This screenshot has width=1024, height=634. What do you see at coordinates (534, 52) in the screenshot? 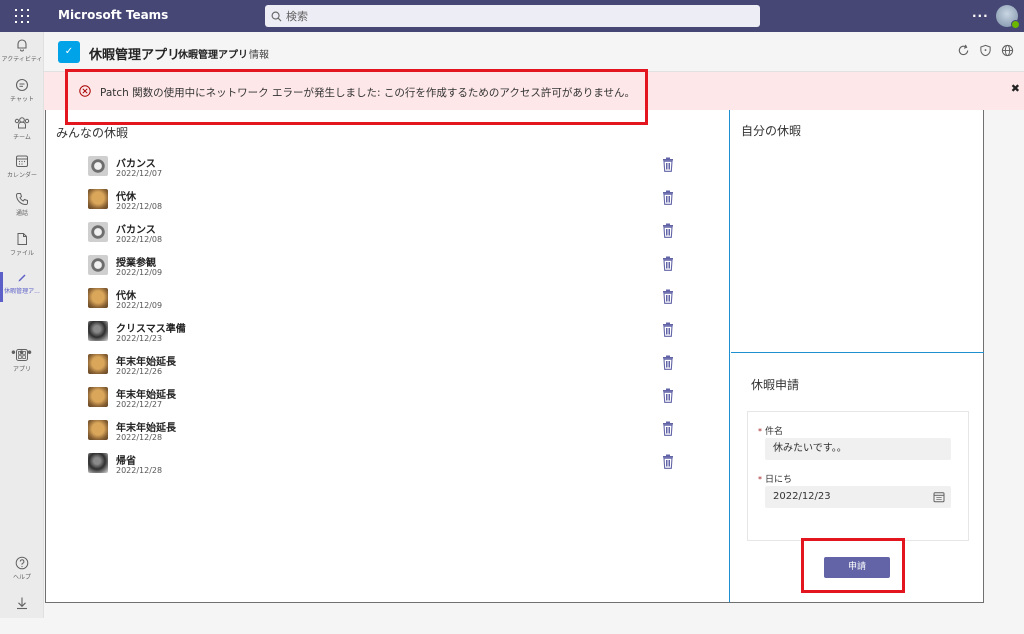
I see `app-header: ✓ 休暇管理アプリ 休暇管理アプリ 情報` at bounding box center [534, 52].